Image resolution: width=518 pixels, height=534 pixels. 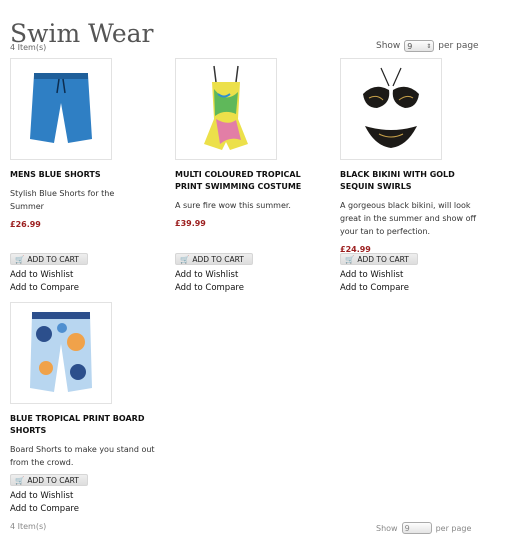 I want to click on board-shorts-image, so click(x=61, y=352).